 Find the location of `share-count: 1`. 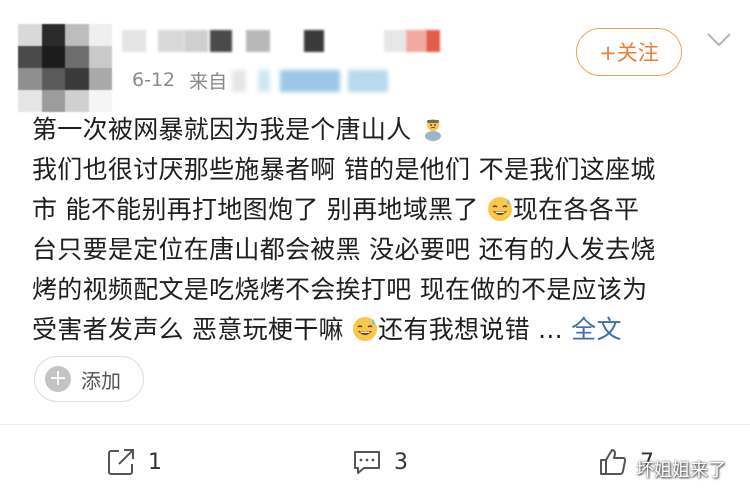

share-count: 1 is located at coordinates (155, 462).